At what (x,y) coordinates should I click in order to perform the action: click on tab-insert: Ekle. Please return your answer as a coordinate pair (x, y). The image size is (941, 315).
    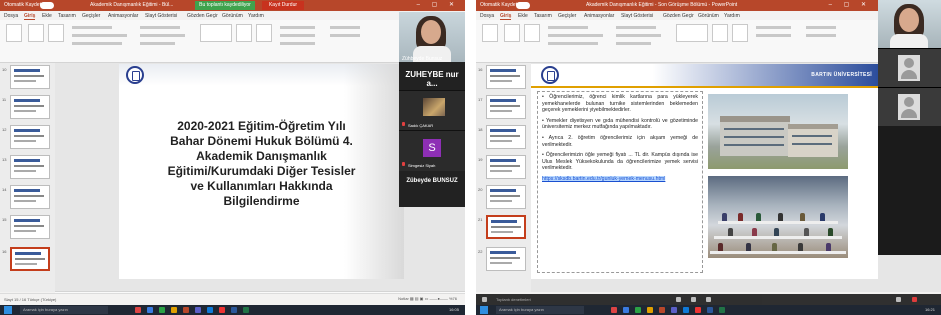
    Looking at the image, I should click on (523, 16).